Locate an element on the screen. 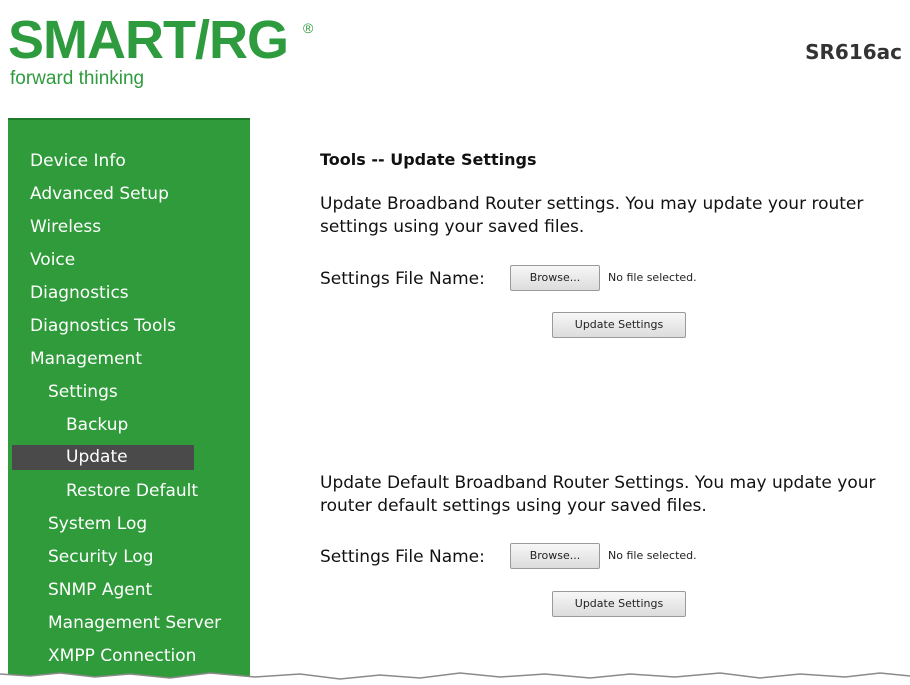 The image size is (910, 685). sidebar-item-management-server: Management Server is located at coordinates (134, 623).